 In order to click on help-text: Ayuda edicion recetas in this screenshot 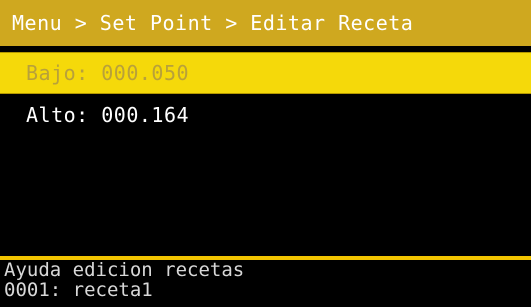, I will do `click(124, 270)`.